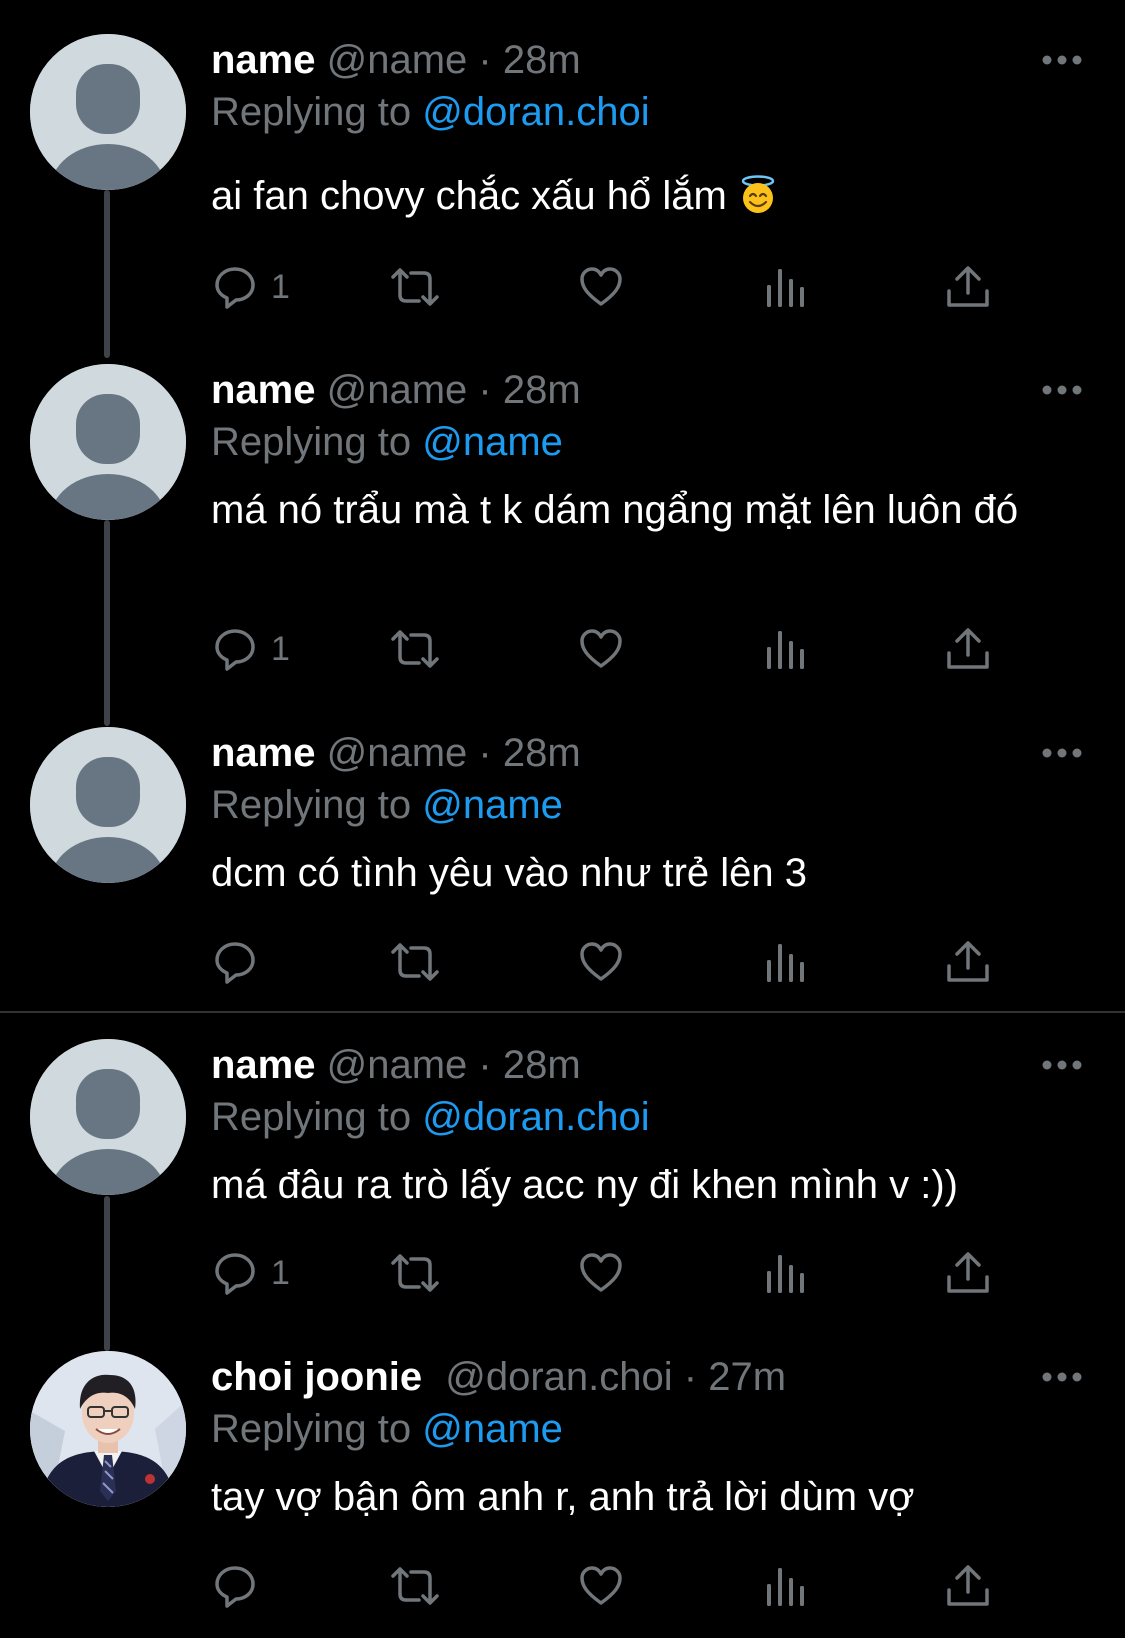  I want to click on tweet-text-content: tay vợ bận ôm anh r, anh trả lời dùm vợ, so click(563, 1497).